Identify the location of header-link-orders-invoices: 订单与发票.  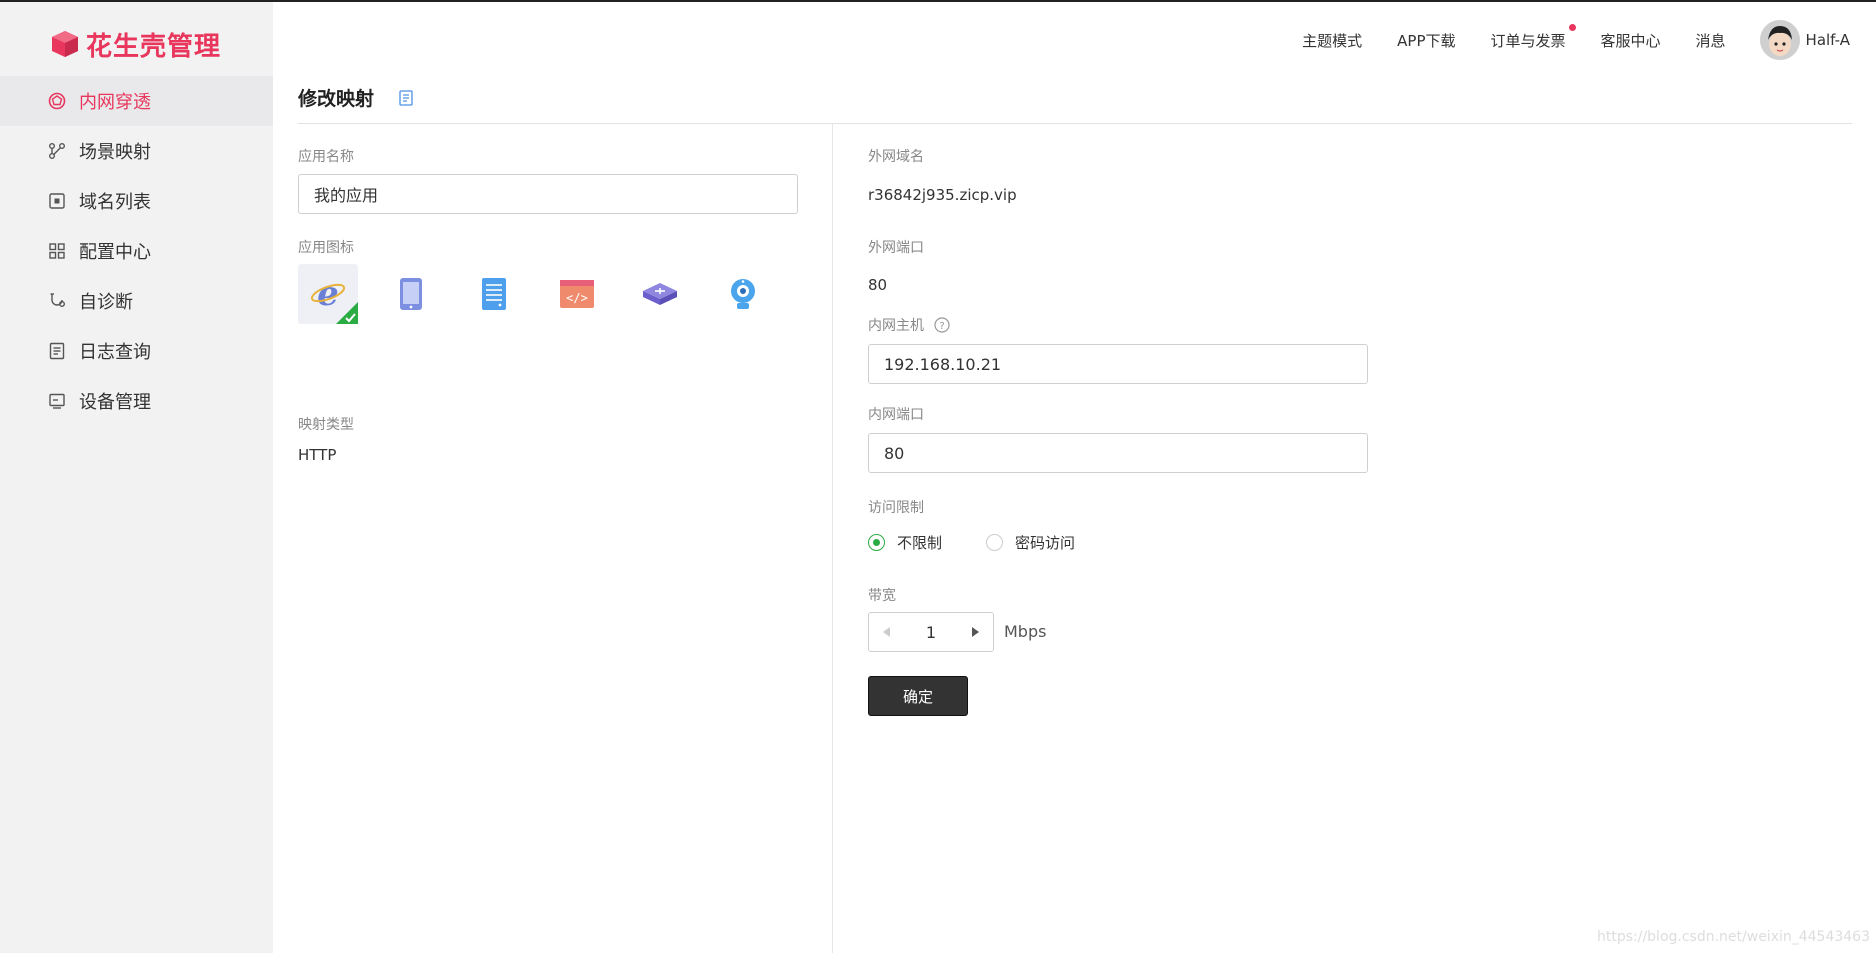
(1533, 37).